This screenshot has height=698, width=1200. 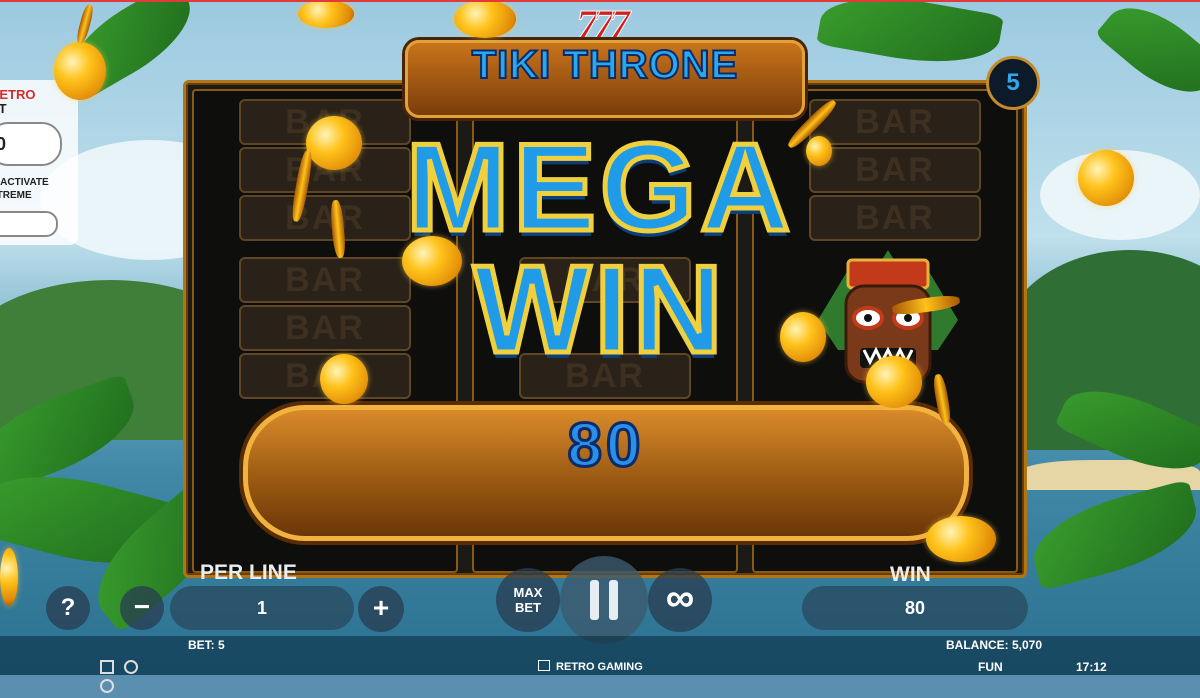 What do you see at coordinates (544, 665) in the screenshot?
I see `brand-logo-icon` at bounding box center [544, 665].